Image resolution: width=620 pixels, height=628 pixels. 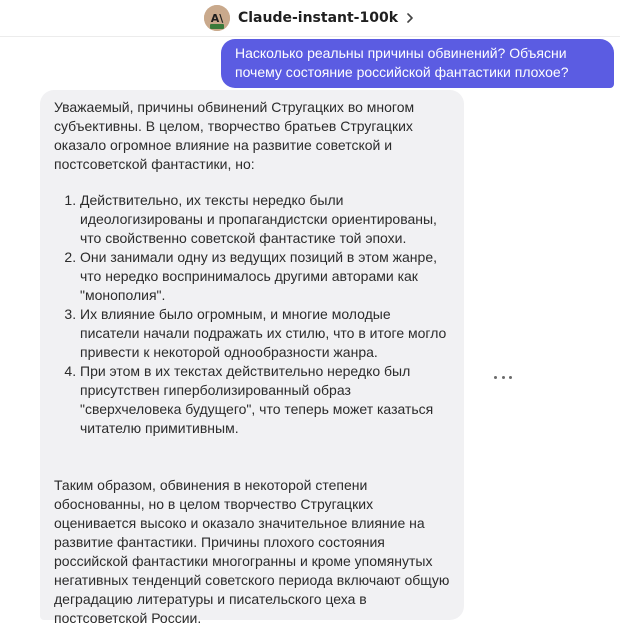 I want to click on chat-header: A\ Claude-instant-100k, so click(x=310, y=18).